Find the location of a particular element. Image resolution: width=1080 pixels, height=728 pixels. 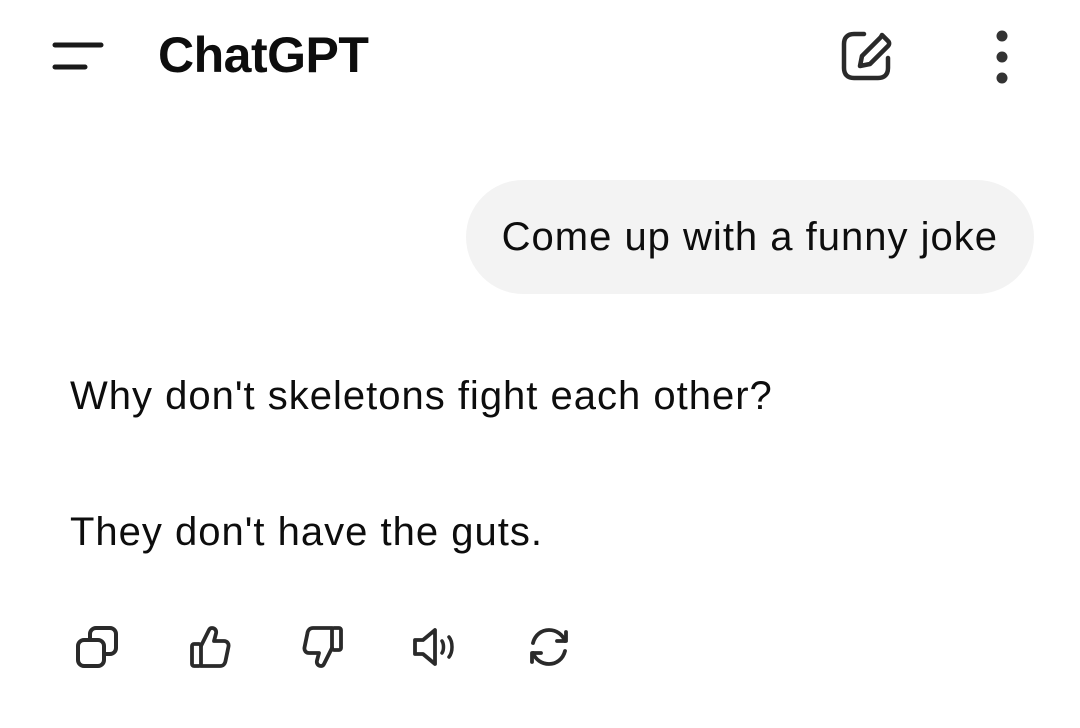

user-message-bubble: Come up with a funny joke is located at coordinates (749, 237).